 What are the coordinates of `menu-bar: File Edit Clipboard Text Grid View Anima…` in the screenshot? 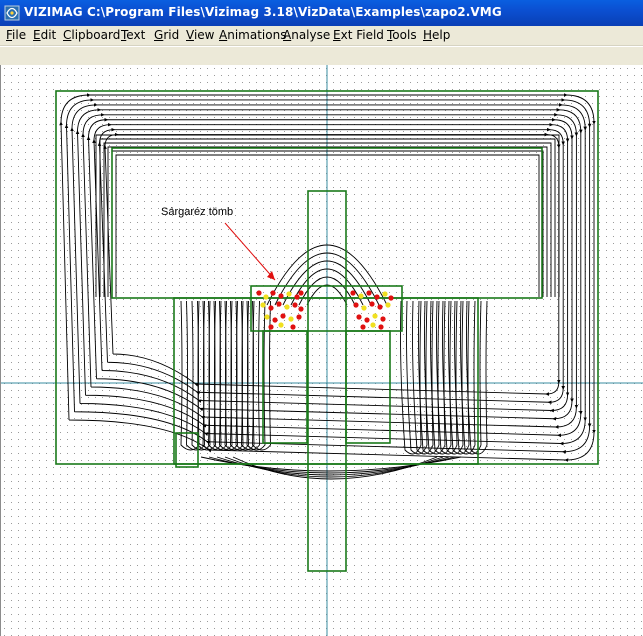 It's located at (321, 36).